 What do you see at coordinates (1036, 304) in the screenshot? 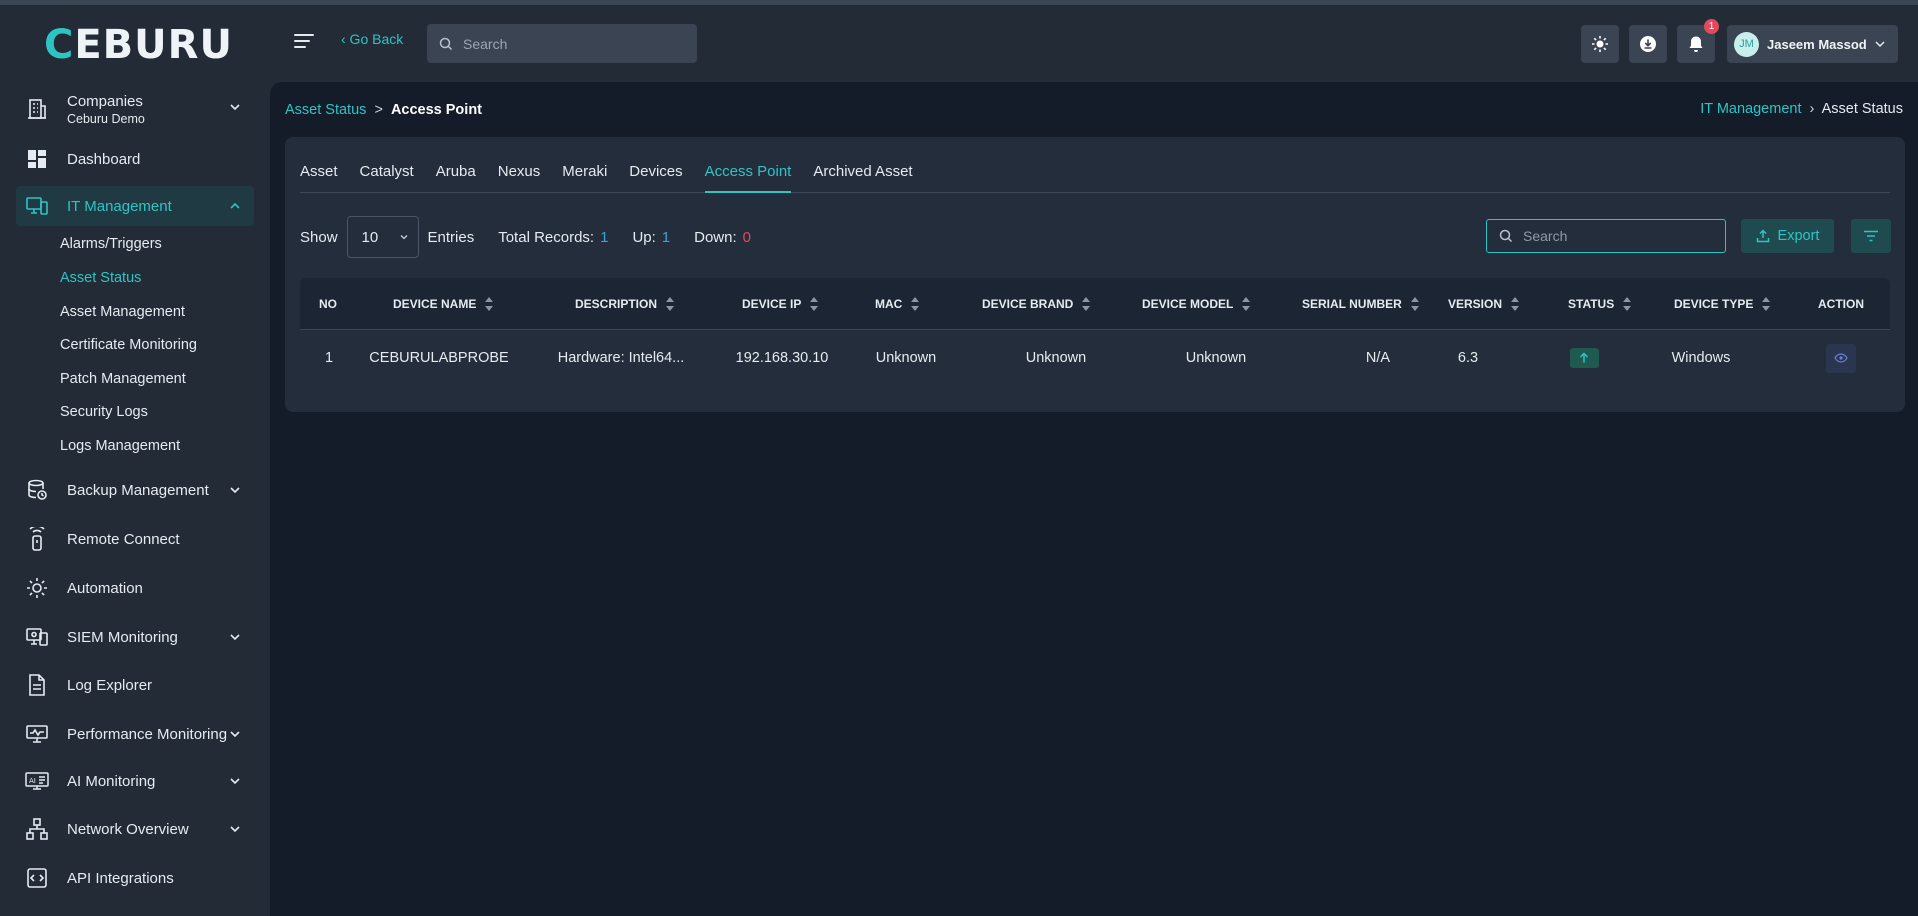
I see `column-header-device-brand: DEVICE BRAND` at bounding box center [1036, 304].